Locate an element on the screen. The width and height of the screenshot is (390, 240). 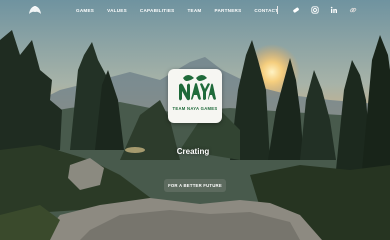
game-controller-icon is located at coordinates (295, 9).